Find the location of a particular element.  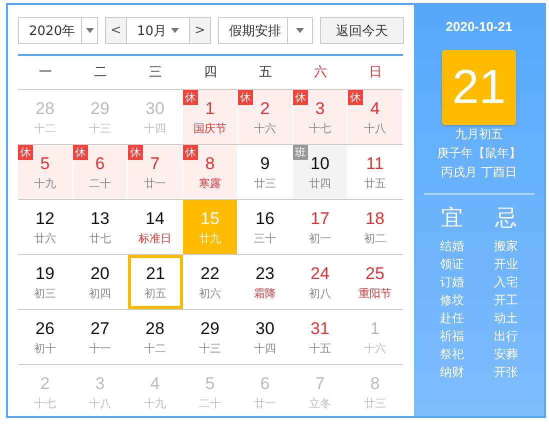

day-cell: 27 十一 is located at coordinates (100, 337).